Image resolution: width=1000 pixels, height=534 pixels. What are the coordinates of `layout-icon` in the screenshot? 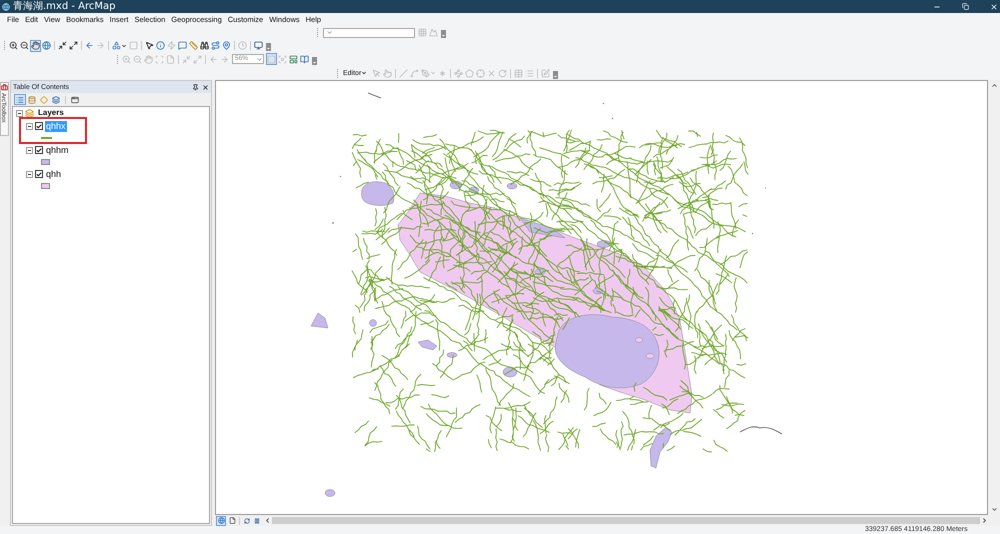 It's located at (293, 59).